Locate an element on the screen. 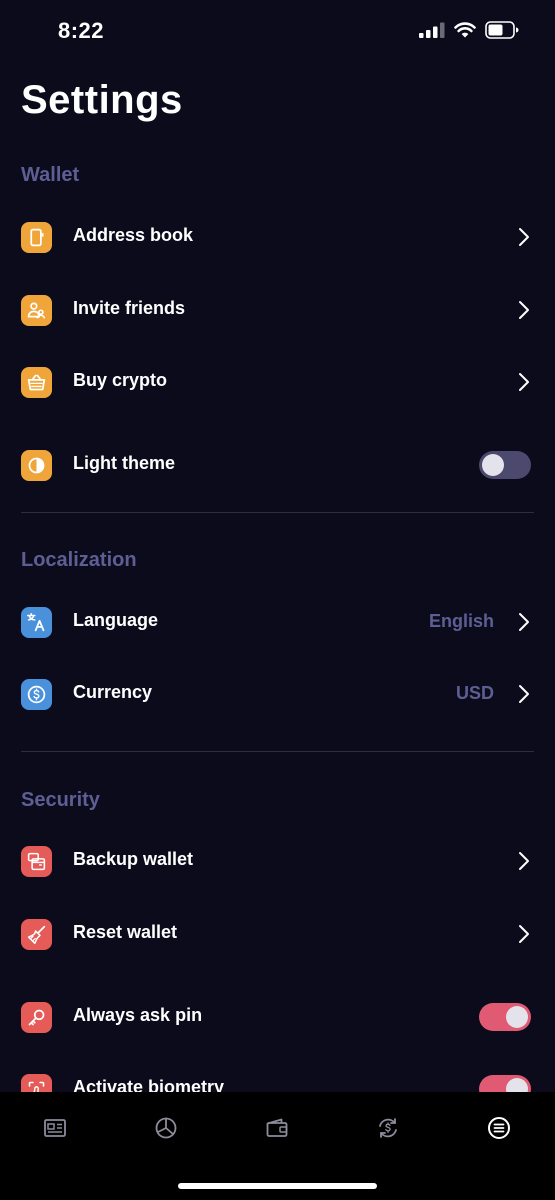 The width and height of the screenshot is (555, 1200). wallet-icon is located at coordinates (277, 1127).